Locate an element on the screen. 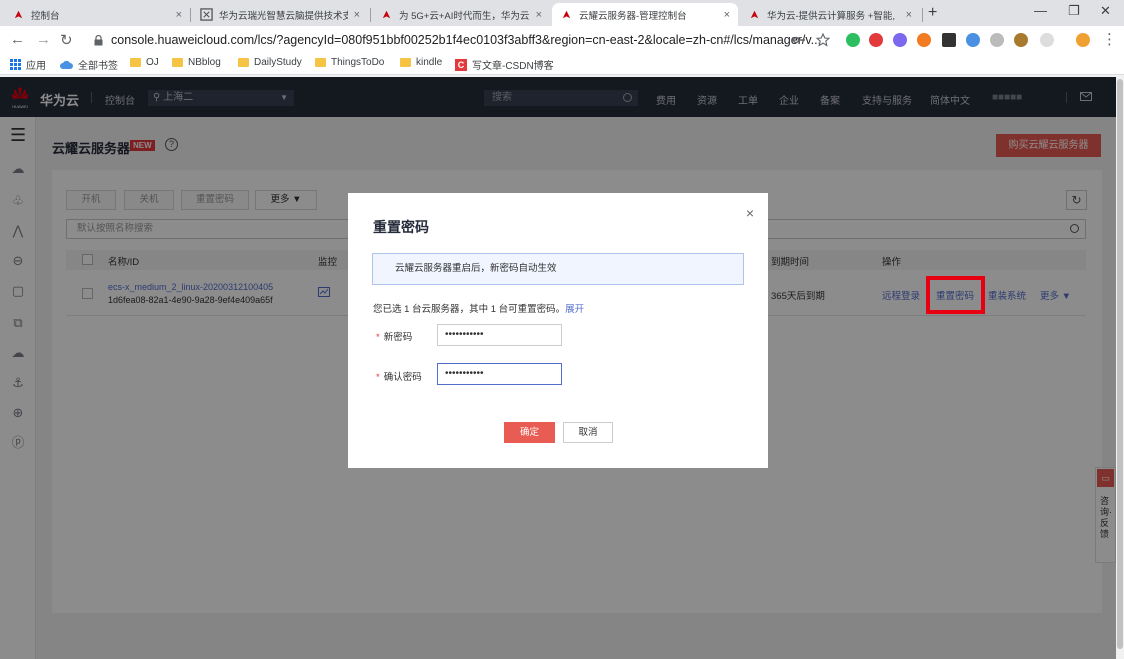 This screenshot has width=1124, height=659. bookmark-star-icon is located at coordinates (823, 40).